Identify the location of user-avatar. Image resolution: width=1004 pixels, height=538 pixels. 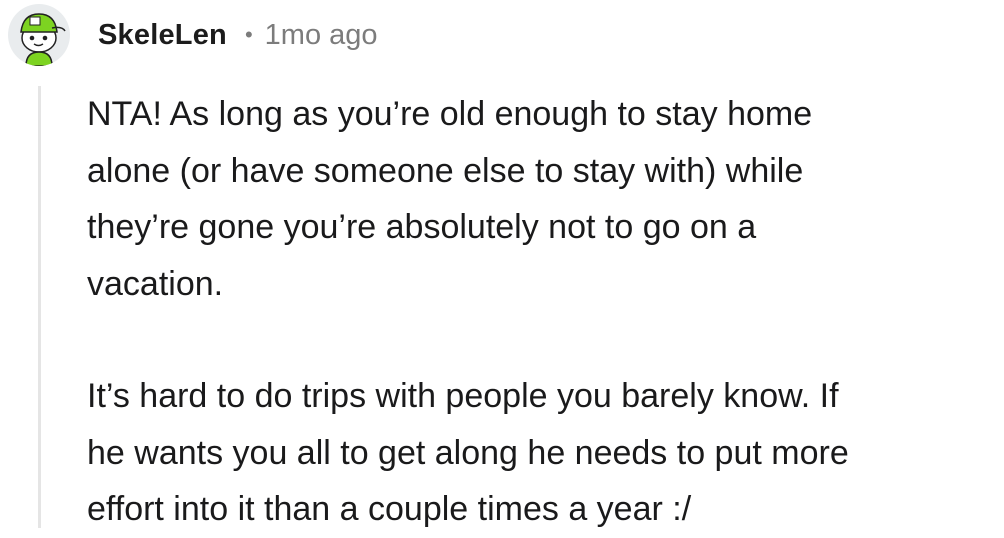
(39, 35).